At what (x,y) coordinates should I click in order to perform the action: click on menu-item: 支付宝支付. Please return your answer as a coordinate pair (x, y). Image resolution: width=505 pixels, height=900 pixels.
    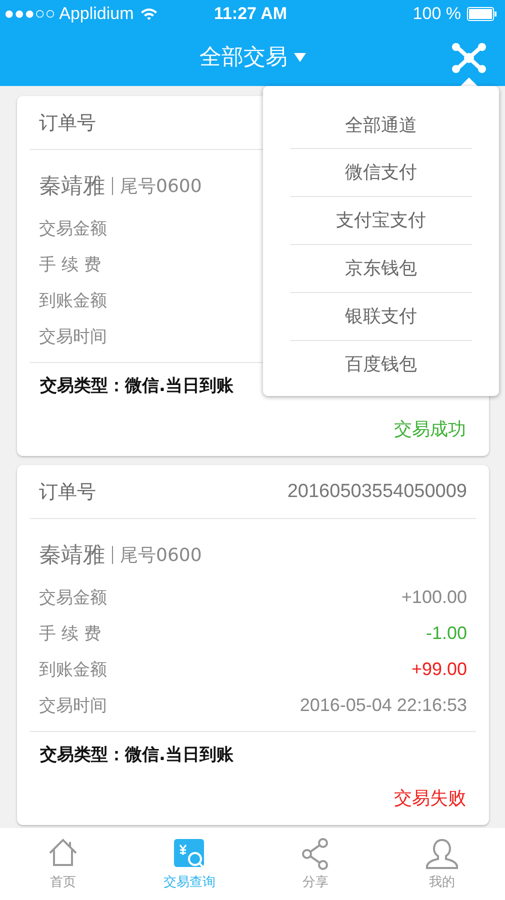
    Looking at the image, I should click on (381, 221).